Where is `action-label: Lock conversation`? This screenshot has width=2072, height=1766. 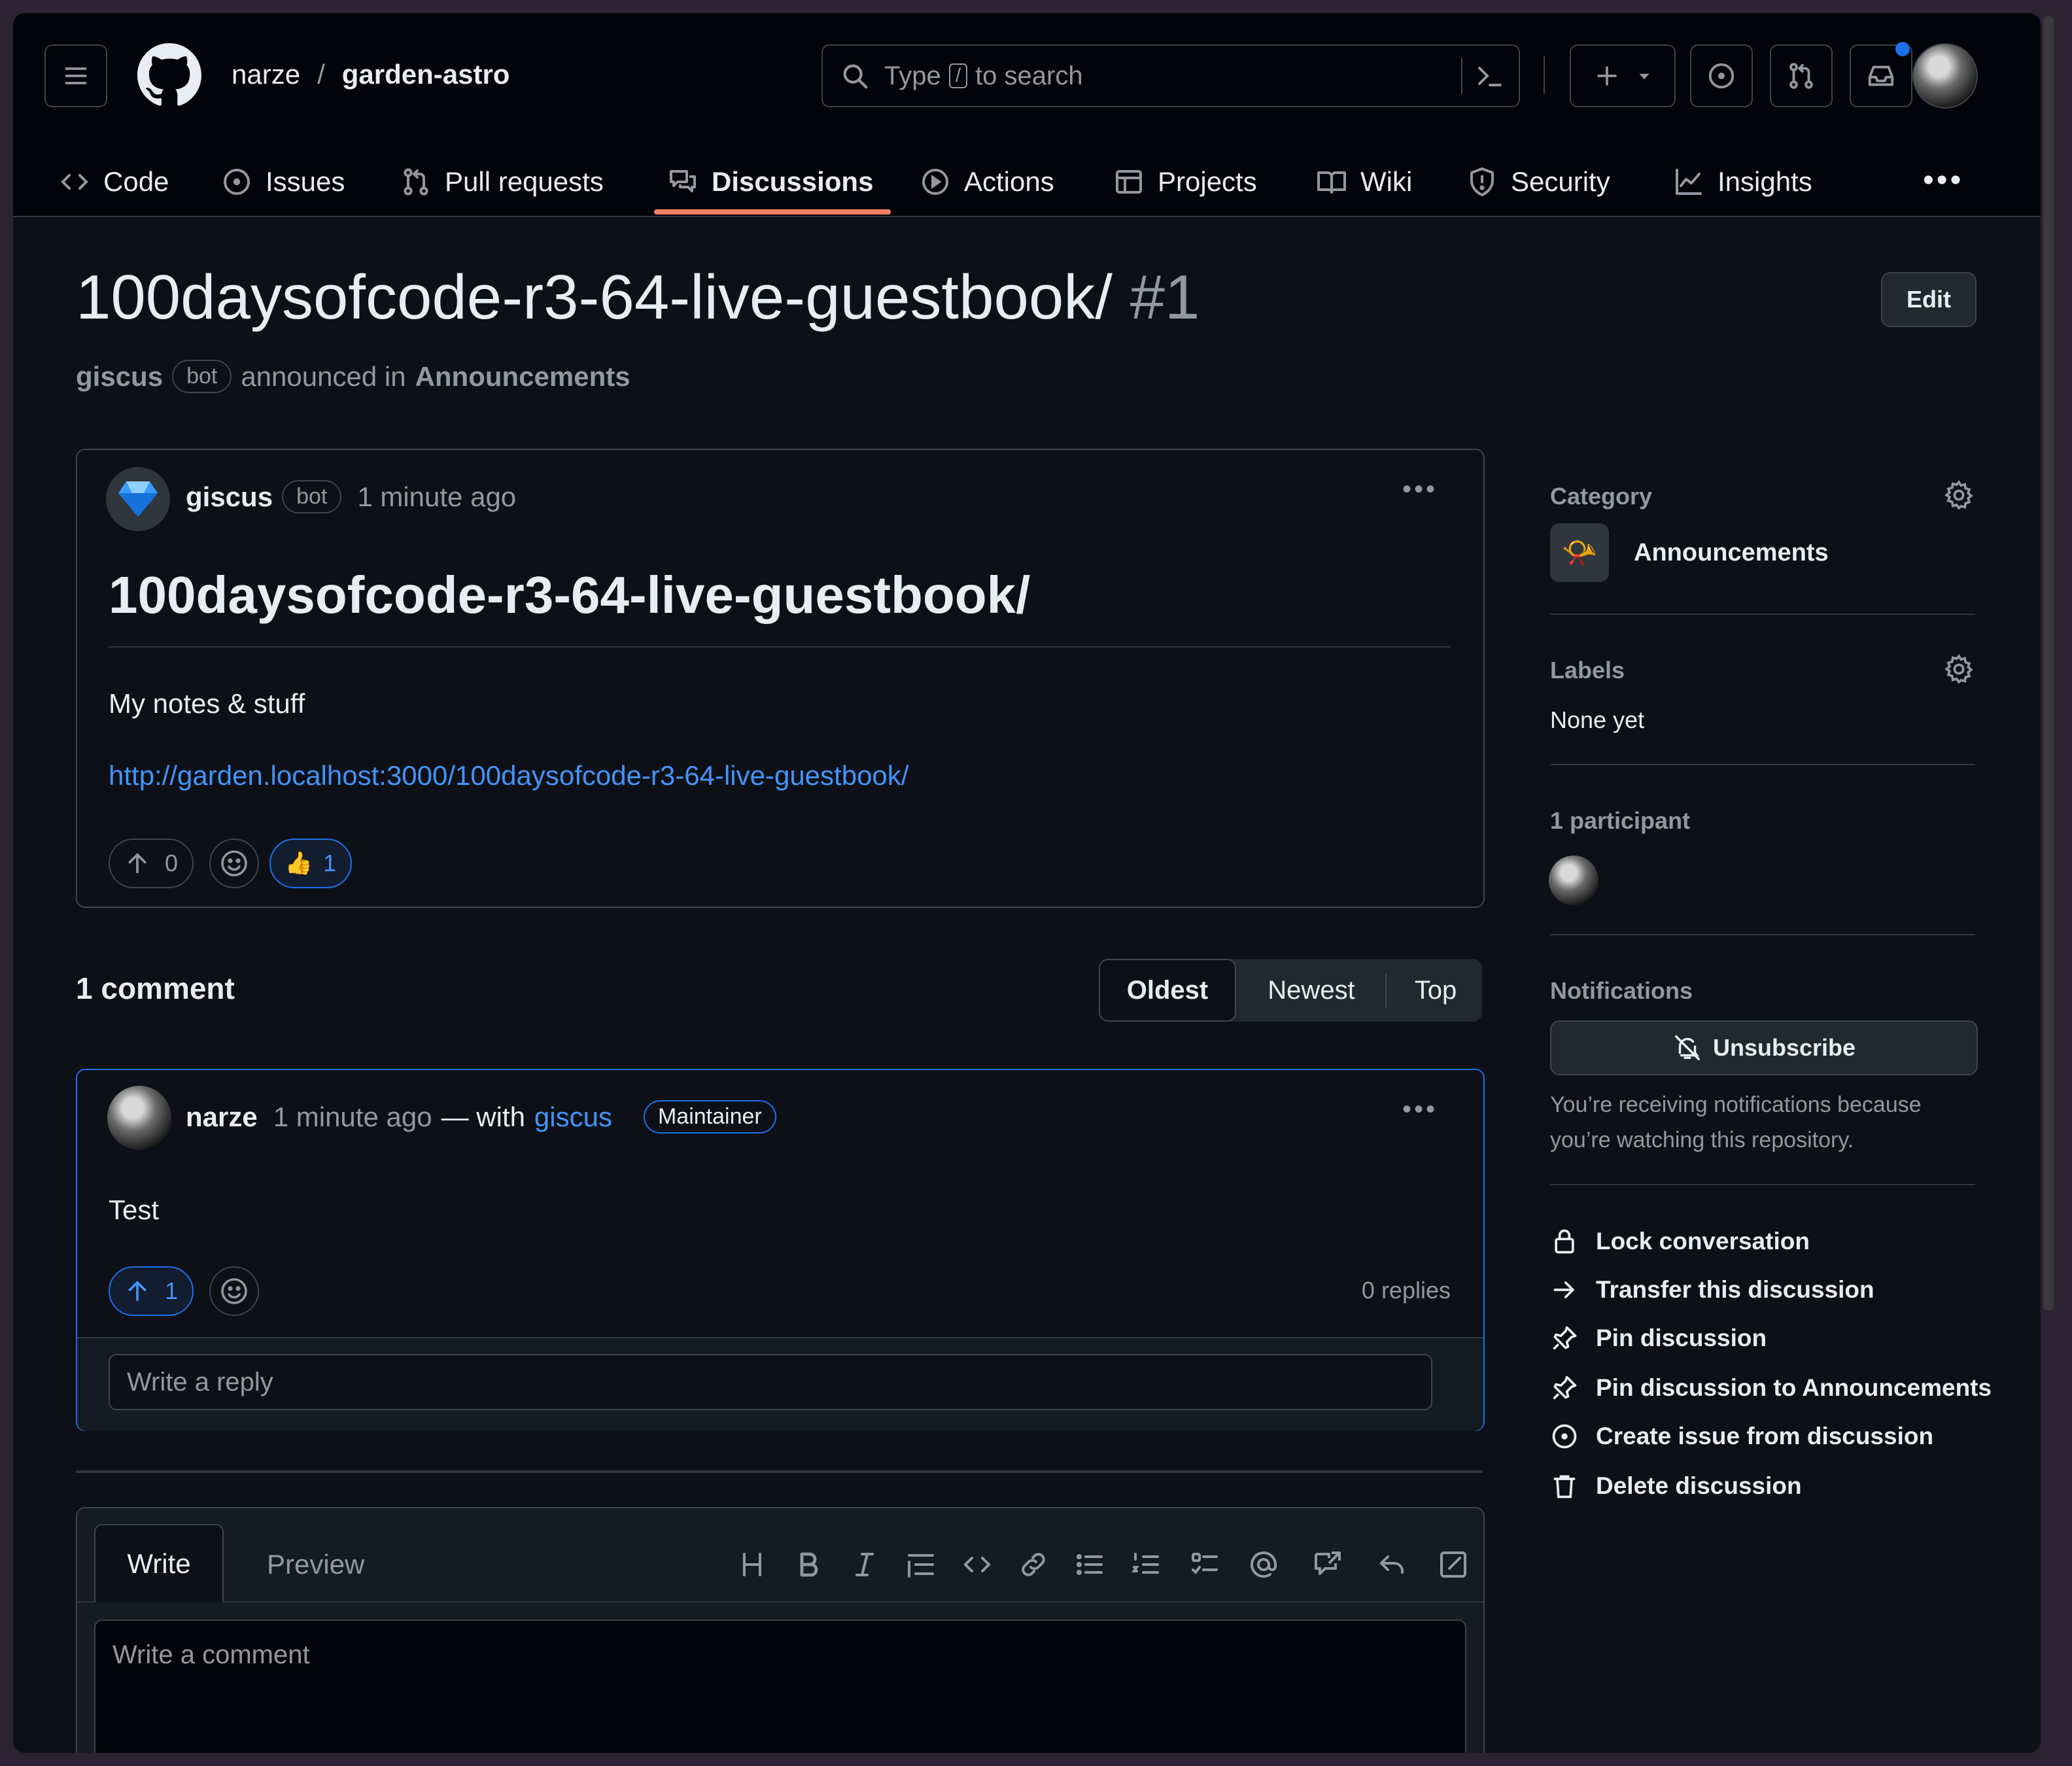 action-label: Lock conversation is located at coordinates (1703, 1241).